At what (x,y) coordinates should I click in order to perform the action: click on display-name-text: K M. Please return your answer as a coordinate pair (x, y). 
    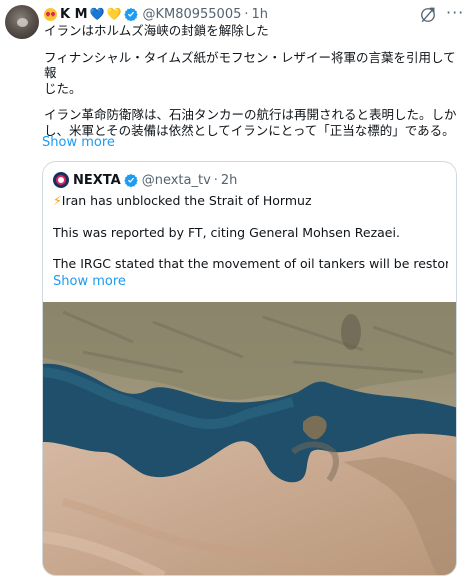
    Looking at the image, I should click on (74, 14).